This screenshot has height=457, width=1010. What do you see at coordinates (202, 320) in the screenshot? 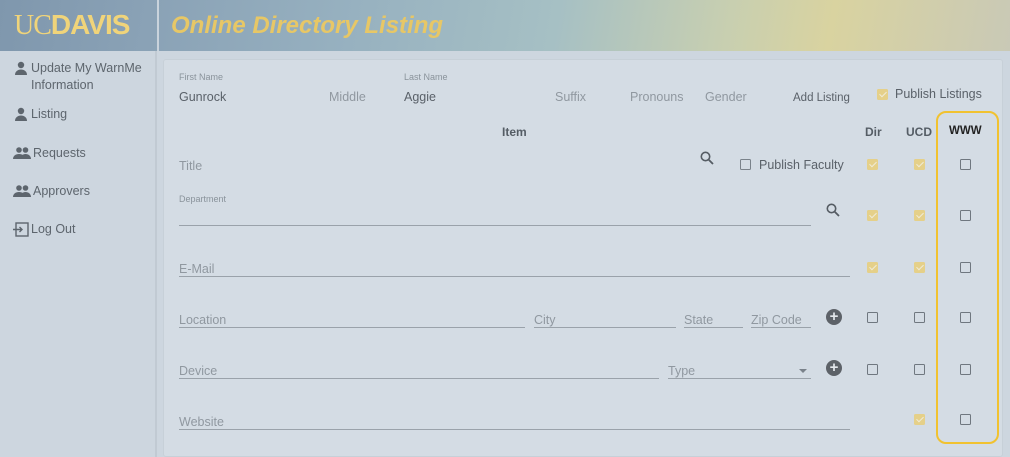
I see `location-field: Location` at bounding box center [202, 320].